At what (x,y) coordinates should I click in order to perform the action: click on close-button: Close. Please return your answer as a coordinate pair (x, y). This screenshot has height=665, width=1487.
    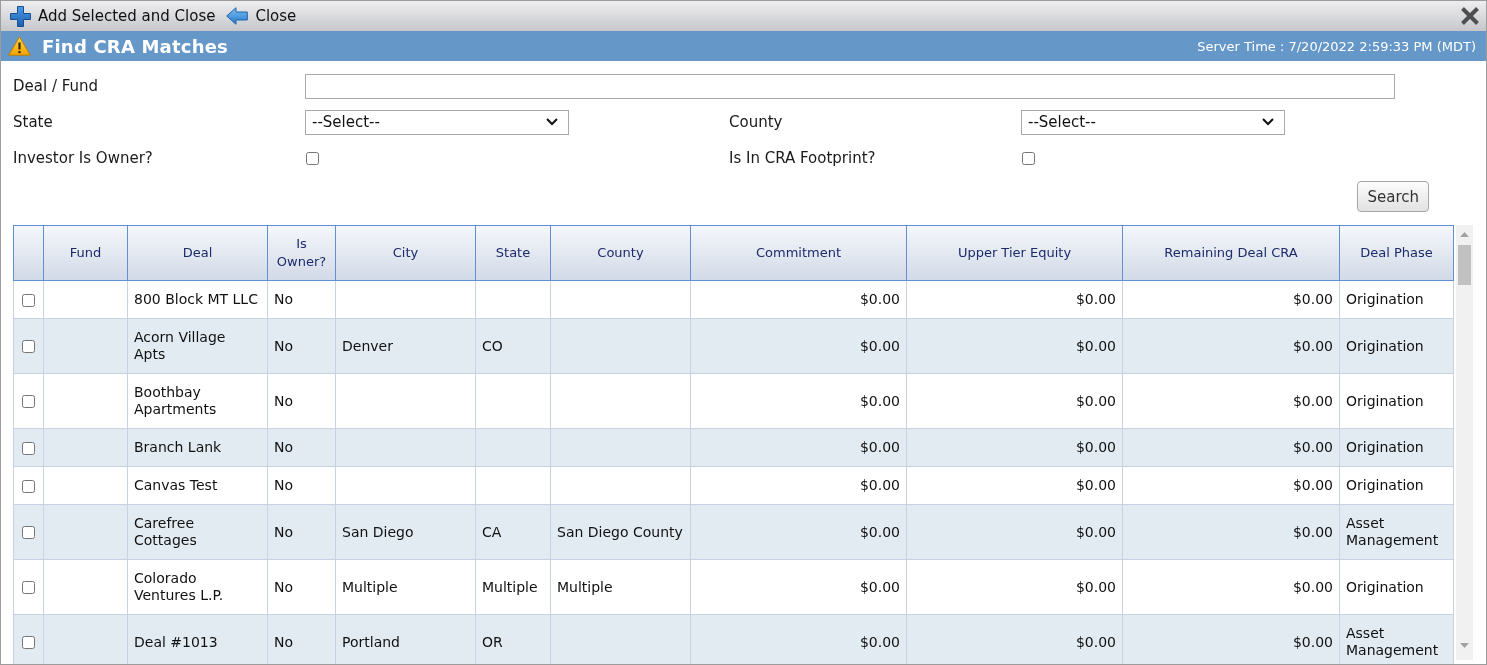
    Looking at the image, I should click on (264, 16).